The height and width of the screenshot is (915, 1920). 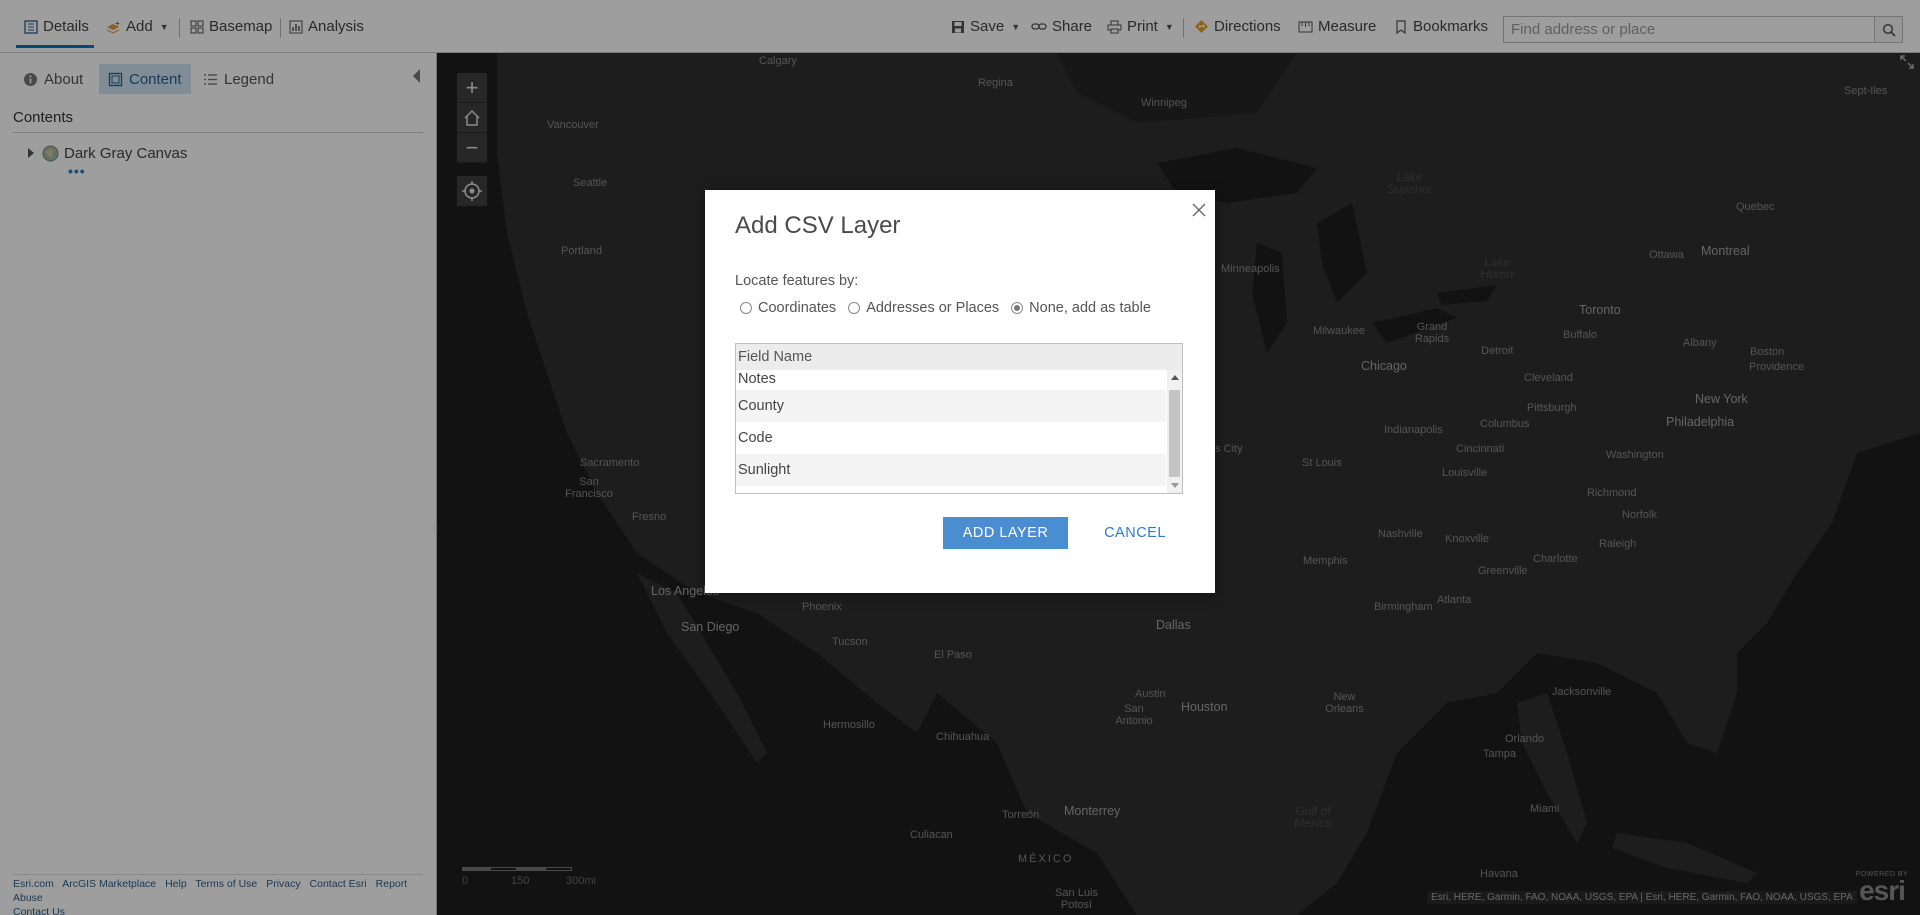 I want to click on table-body: Notes County Code Sunlight, so click(x=951, y=428).